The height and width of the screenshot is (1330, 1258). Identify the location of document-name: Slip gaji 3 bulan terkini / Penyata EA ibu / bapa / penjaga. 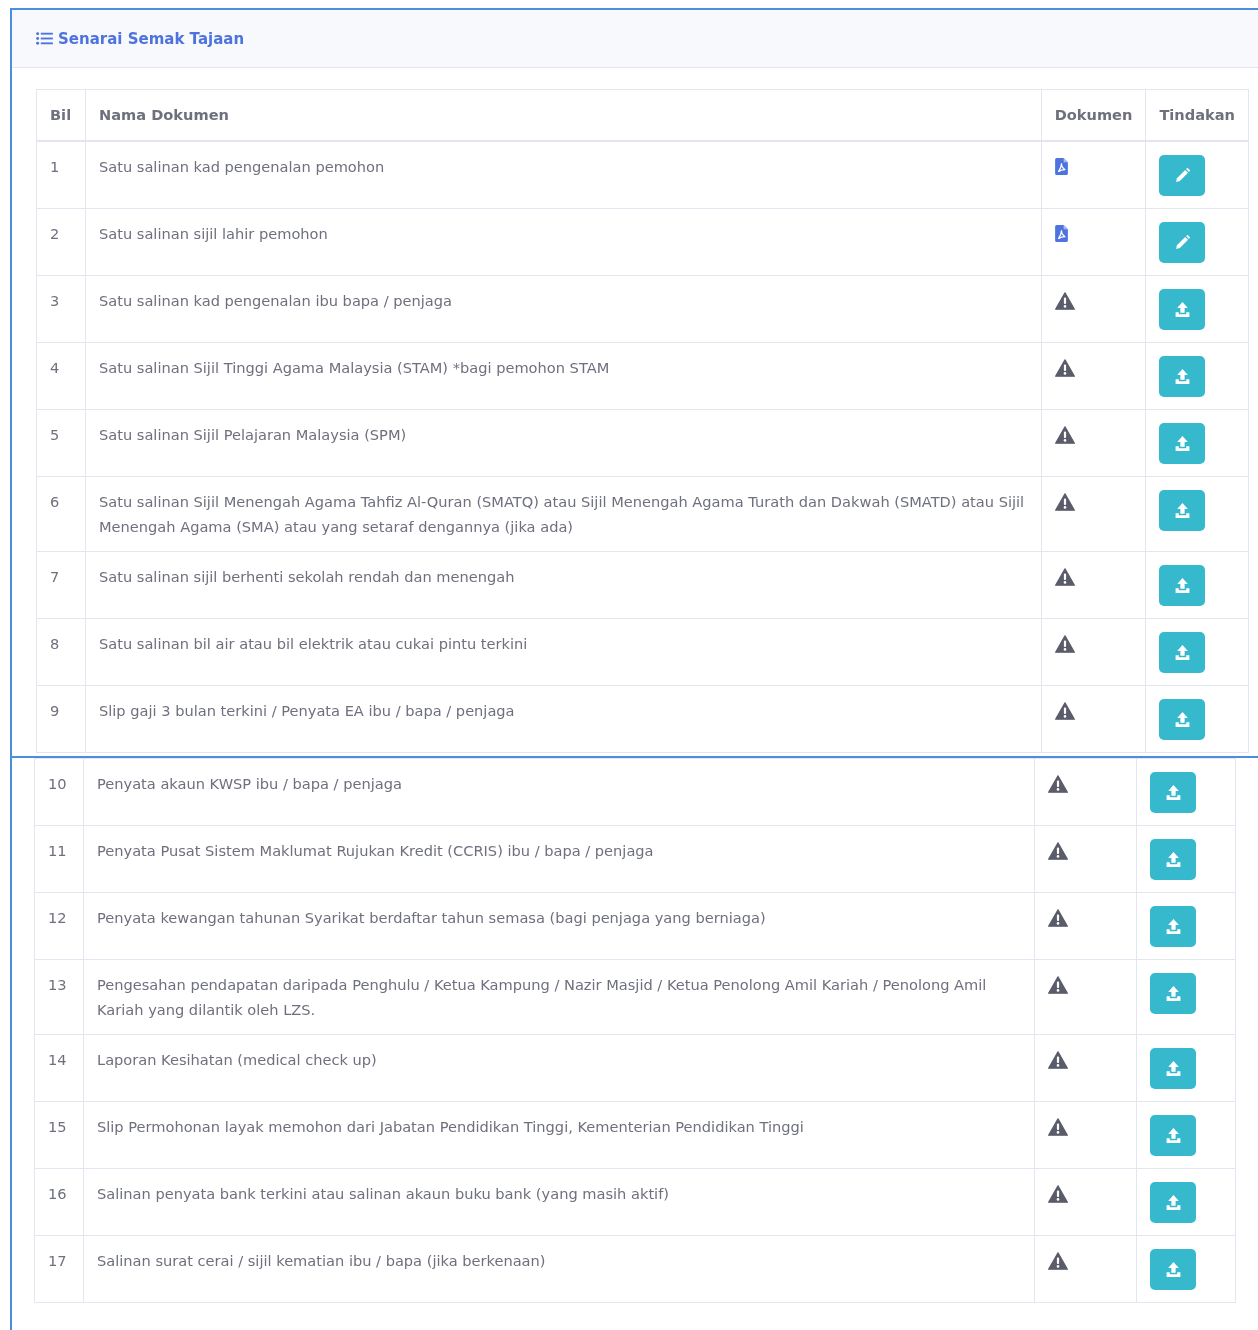
(563, 719).